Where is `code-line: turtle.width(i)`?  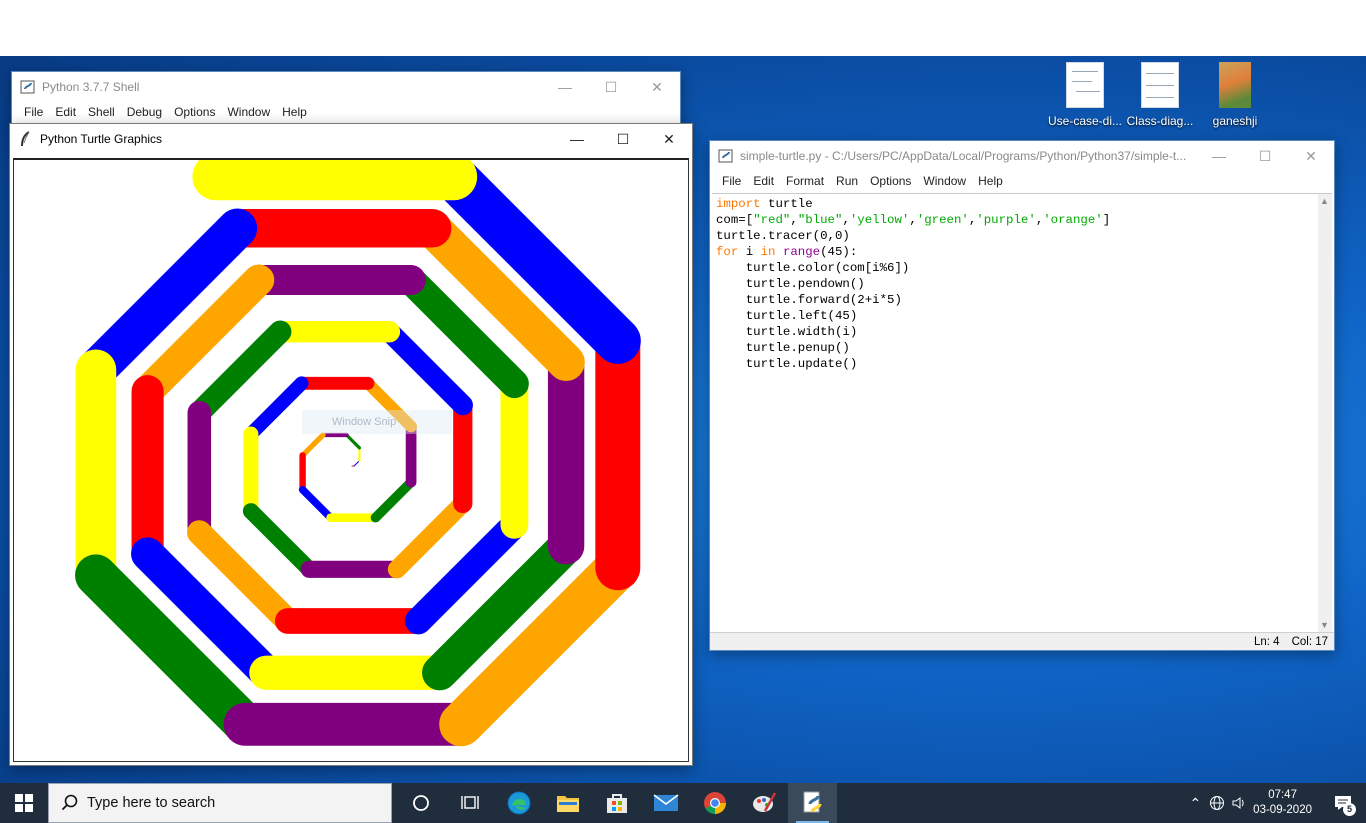 code-line: turtle.width(i) is located at coordinates (1024, 332).